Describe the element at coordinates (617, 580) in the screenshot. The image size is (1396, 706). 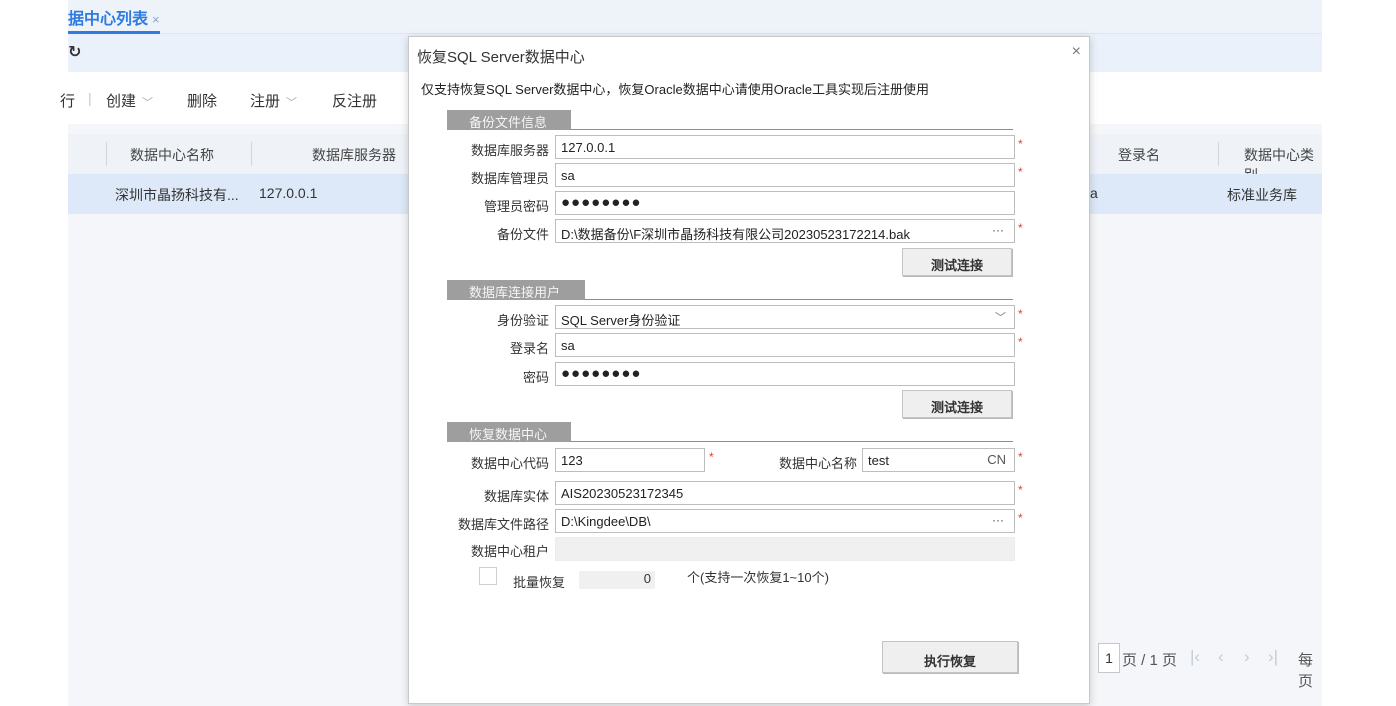
I see `batch-count-field: 0` at that location.